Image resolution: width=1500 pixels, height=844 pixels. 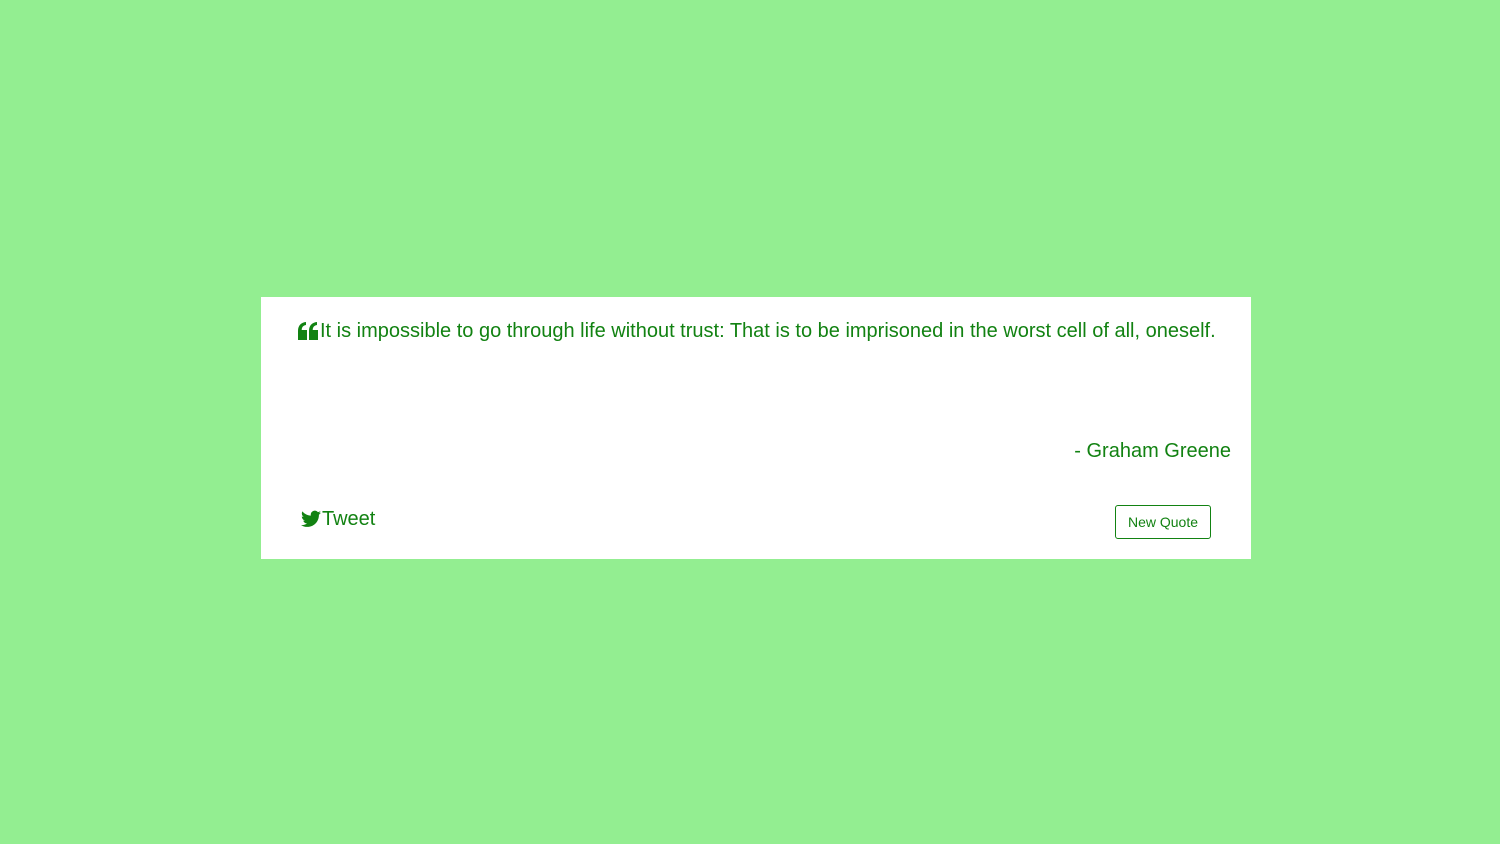 What do you see at coordinates (311, 519) in the screenshot?
I see `twitter-icon` at bounding box center [311, 519].